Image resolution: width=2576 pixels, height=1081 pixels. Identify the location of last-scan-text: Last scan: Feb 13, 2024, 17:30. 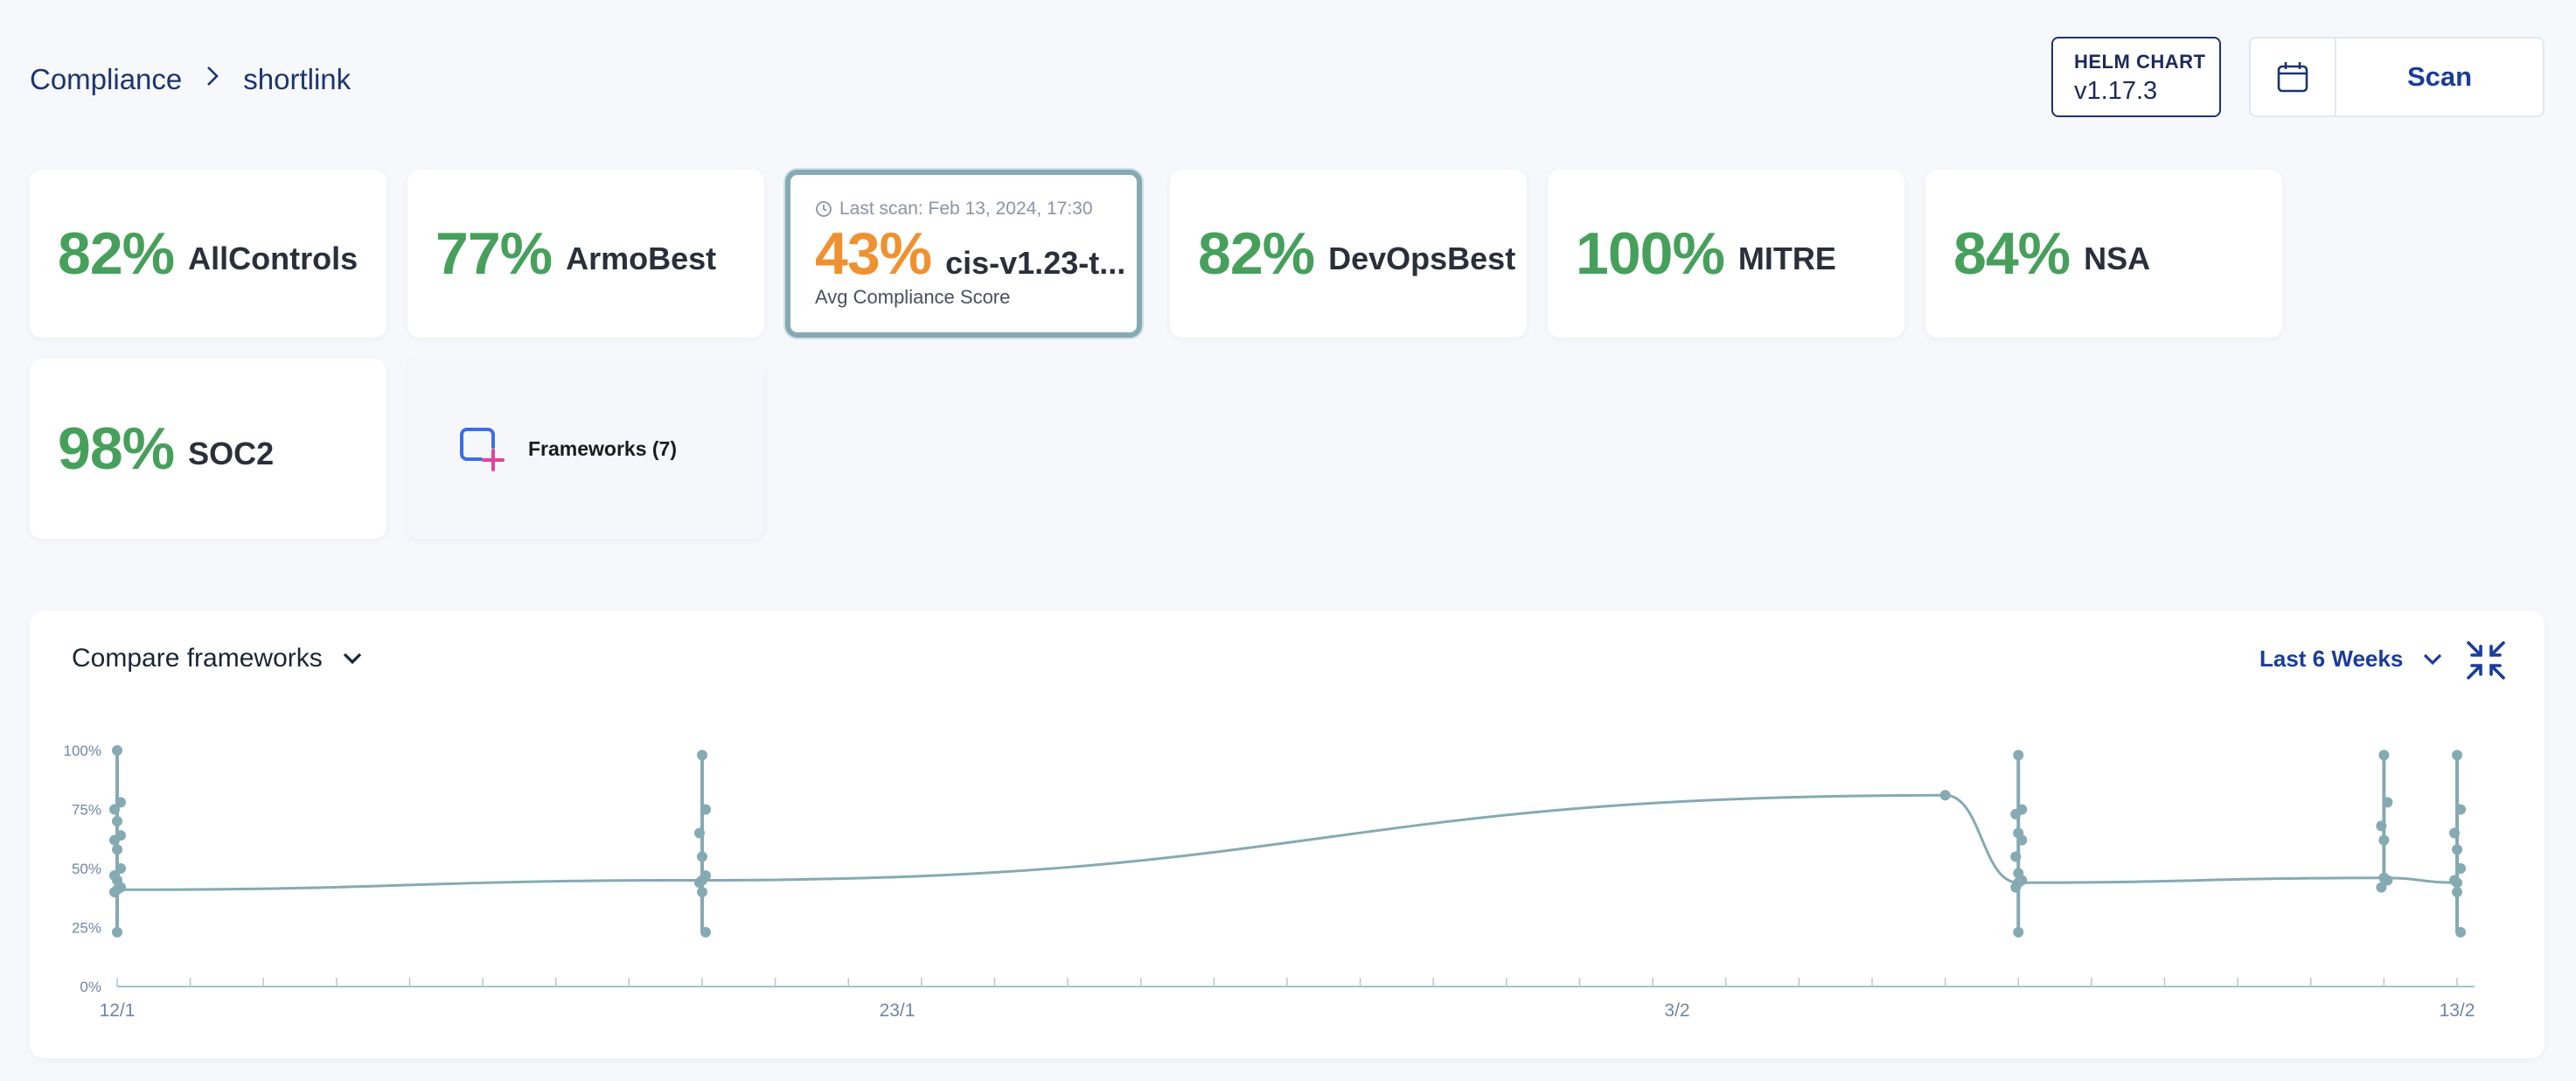
(966, 209).